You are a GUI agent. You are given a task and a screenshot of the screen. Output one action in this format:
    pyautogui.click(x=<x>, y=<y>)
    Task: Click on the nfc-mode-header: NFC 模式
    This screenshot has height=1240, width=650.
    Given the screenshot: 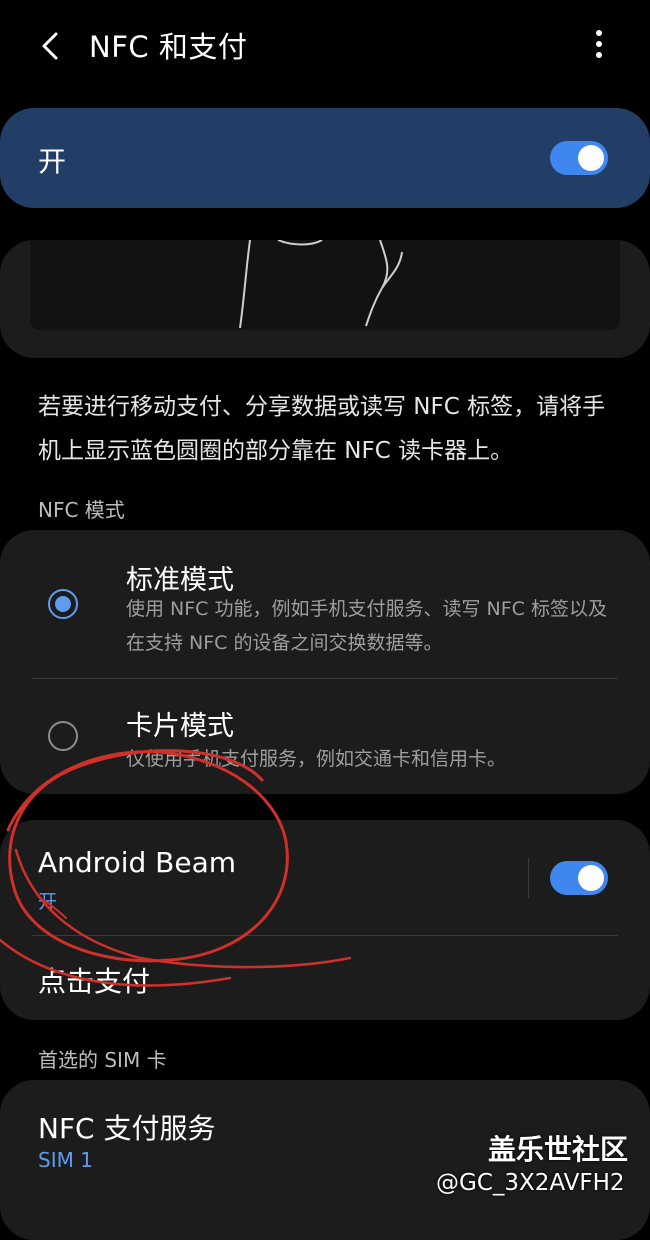 What is the action you would take?
    pyautogui.click(x=81, y=510)
    